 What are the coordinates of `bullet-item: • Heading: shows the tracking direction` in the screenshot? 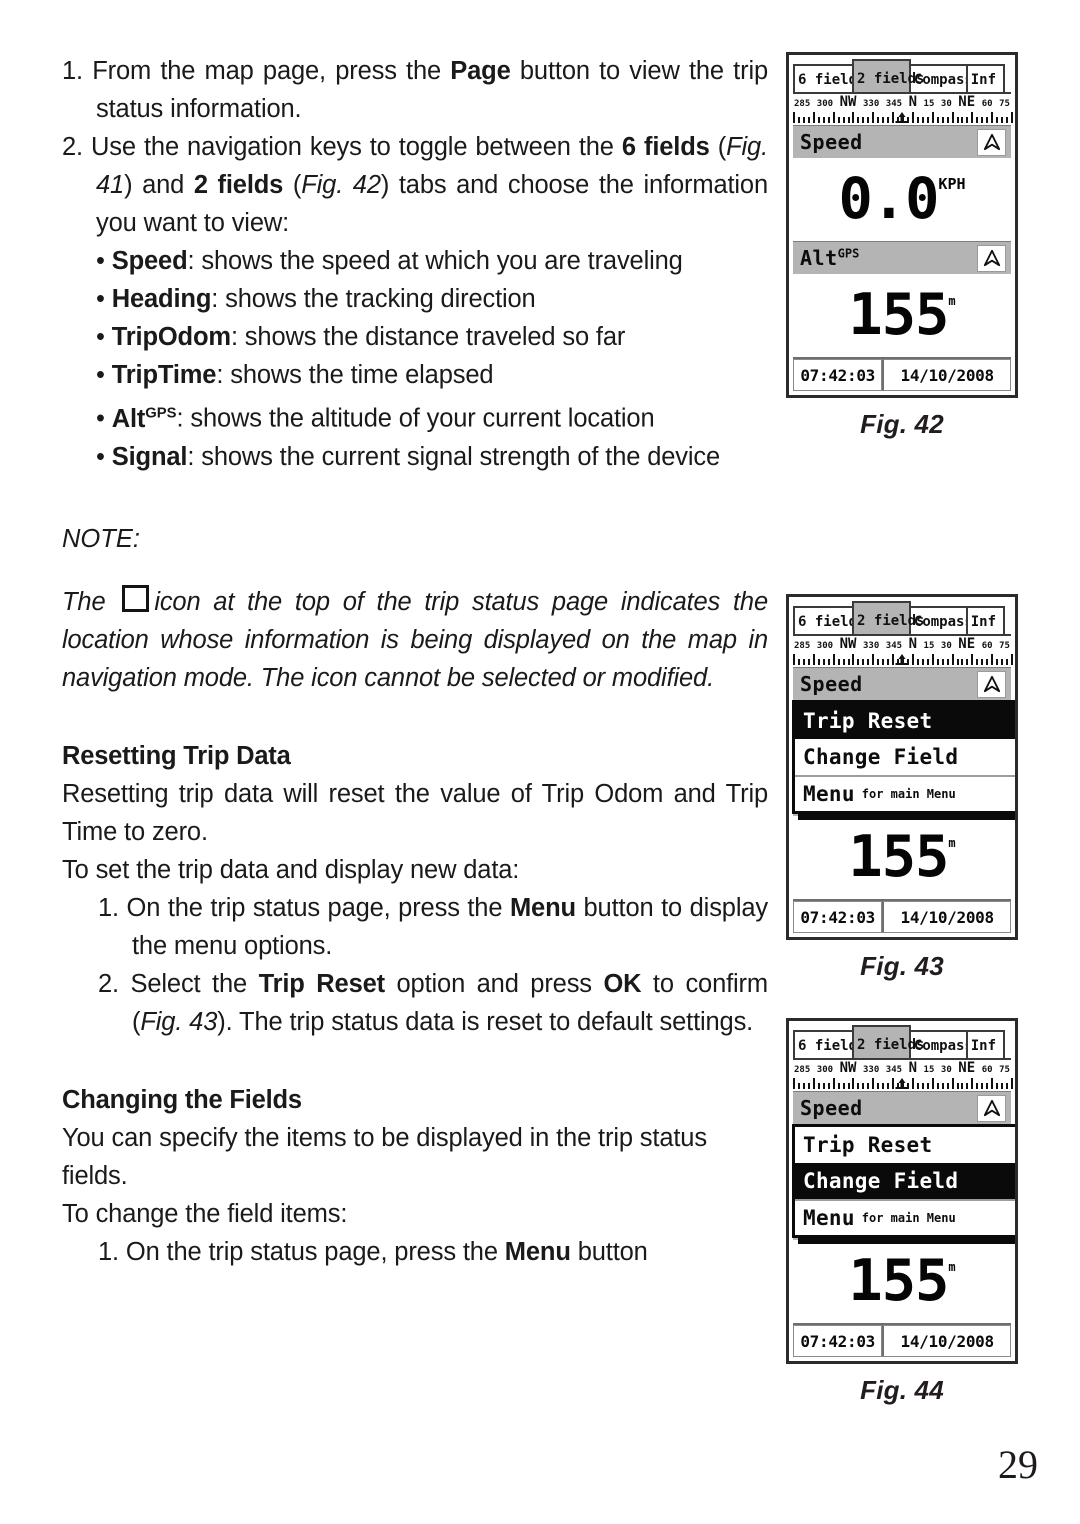 It's located at (415, 299).